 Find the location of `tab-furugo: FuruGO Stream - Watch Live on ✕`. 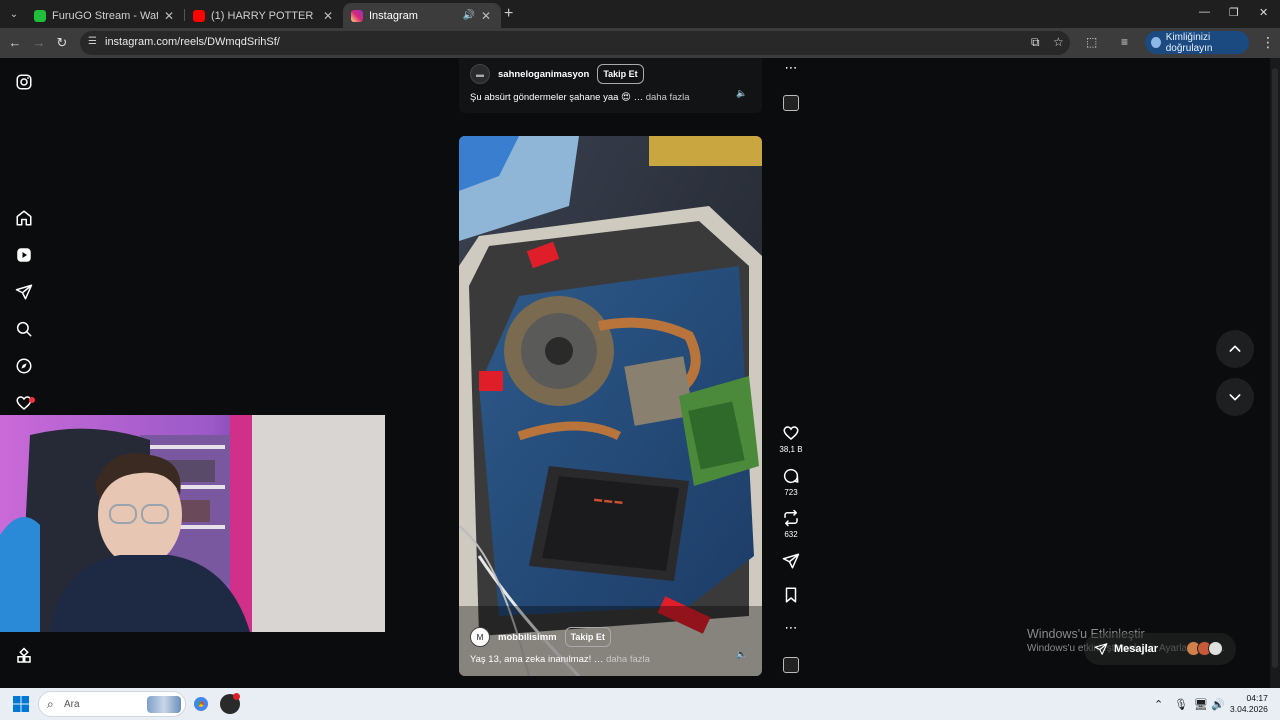

tab-furugo: FuruGO Stream - Watch Live on ✕ is located at coordinates (105, 15).